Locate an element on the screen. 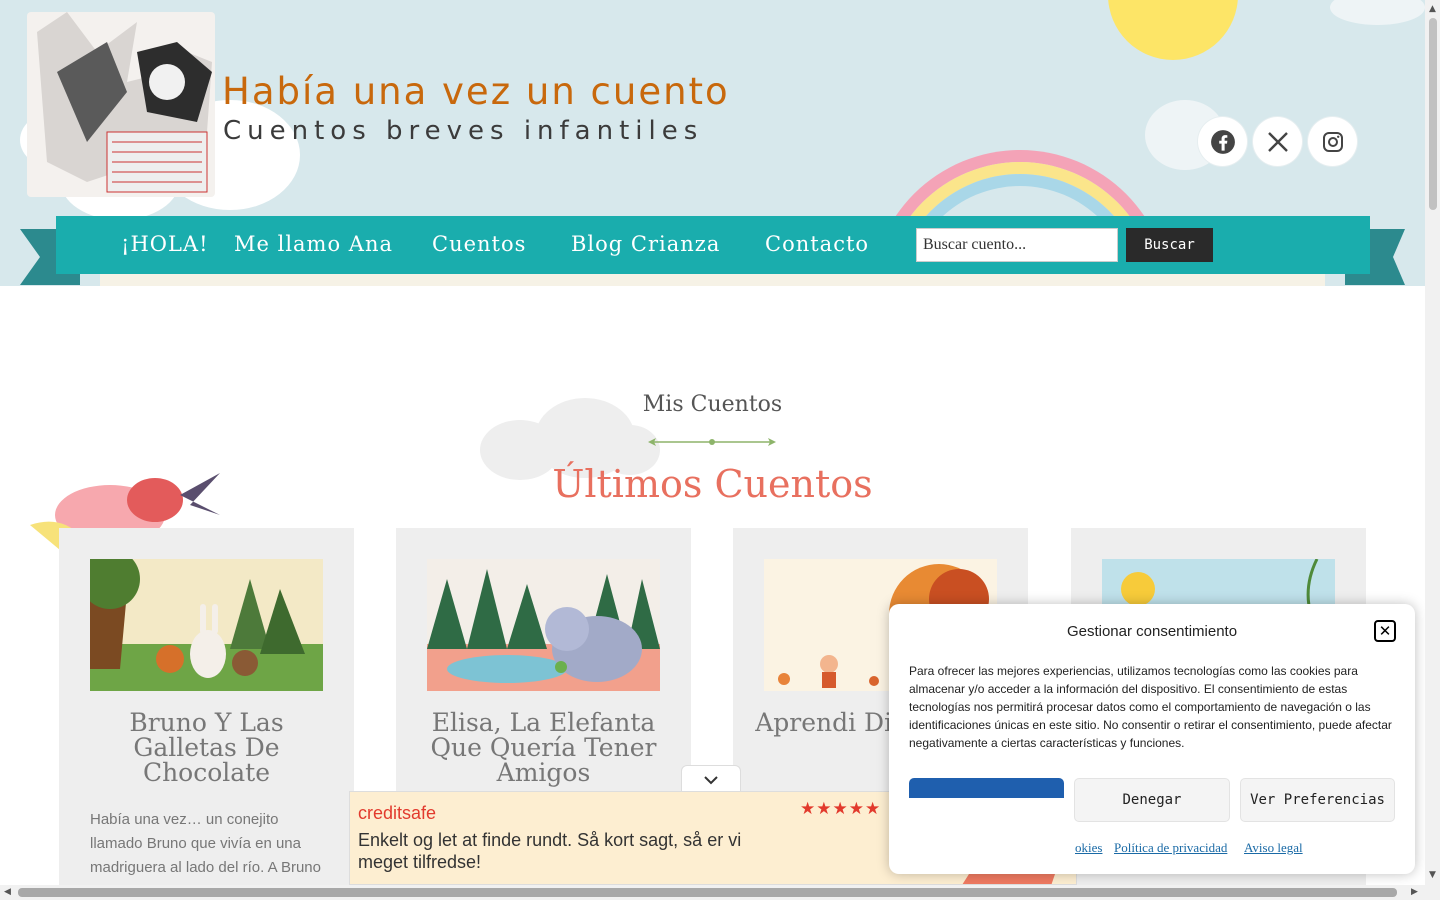 The image size is (1440, 900). chevron-down-icon is located at coordinates (711, 779).